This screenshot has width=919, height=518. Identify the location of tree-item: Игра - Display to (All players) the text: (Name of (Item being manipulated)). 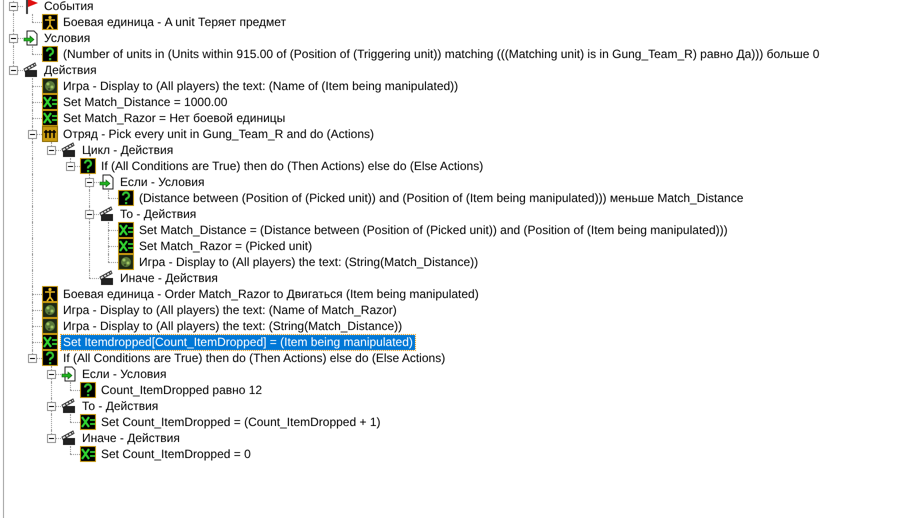
(260, 86).